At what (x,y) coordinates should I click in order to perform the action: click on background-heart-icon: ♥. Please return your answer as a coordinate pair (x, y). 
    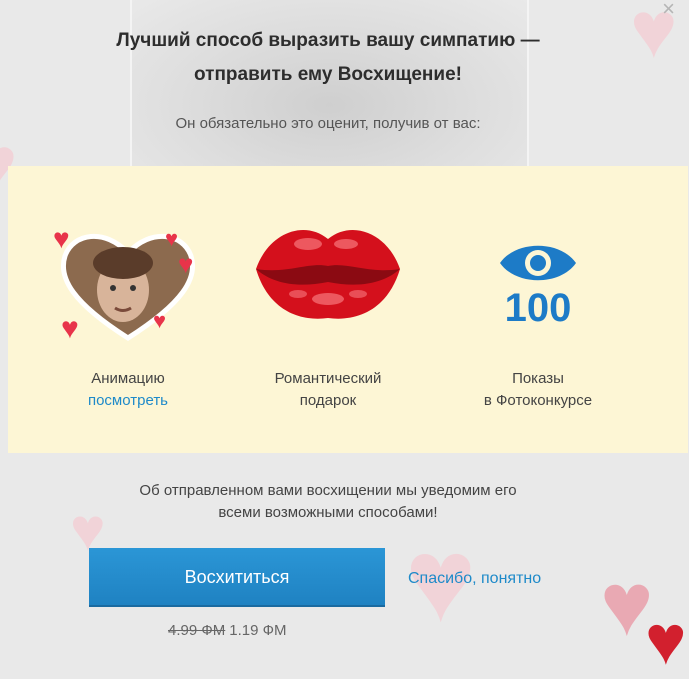
    Looking at the image, I should click on (666, 640).